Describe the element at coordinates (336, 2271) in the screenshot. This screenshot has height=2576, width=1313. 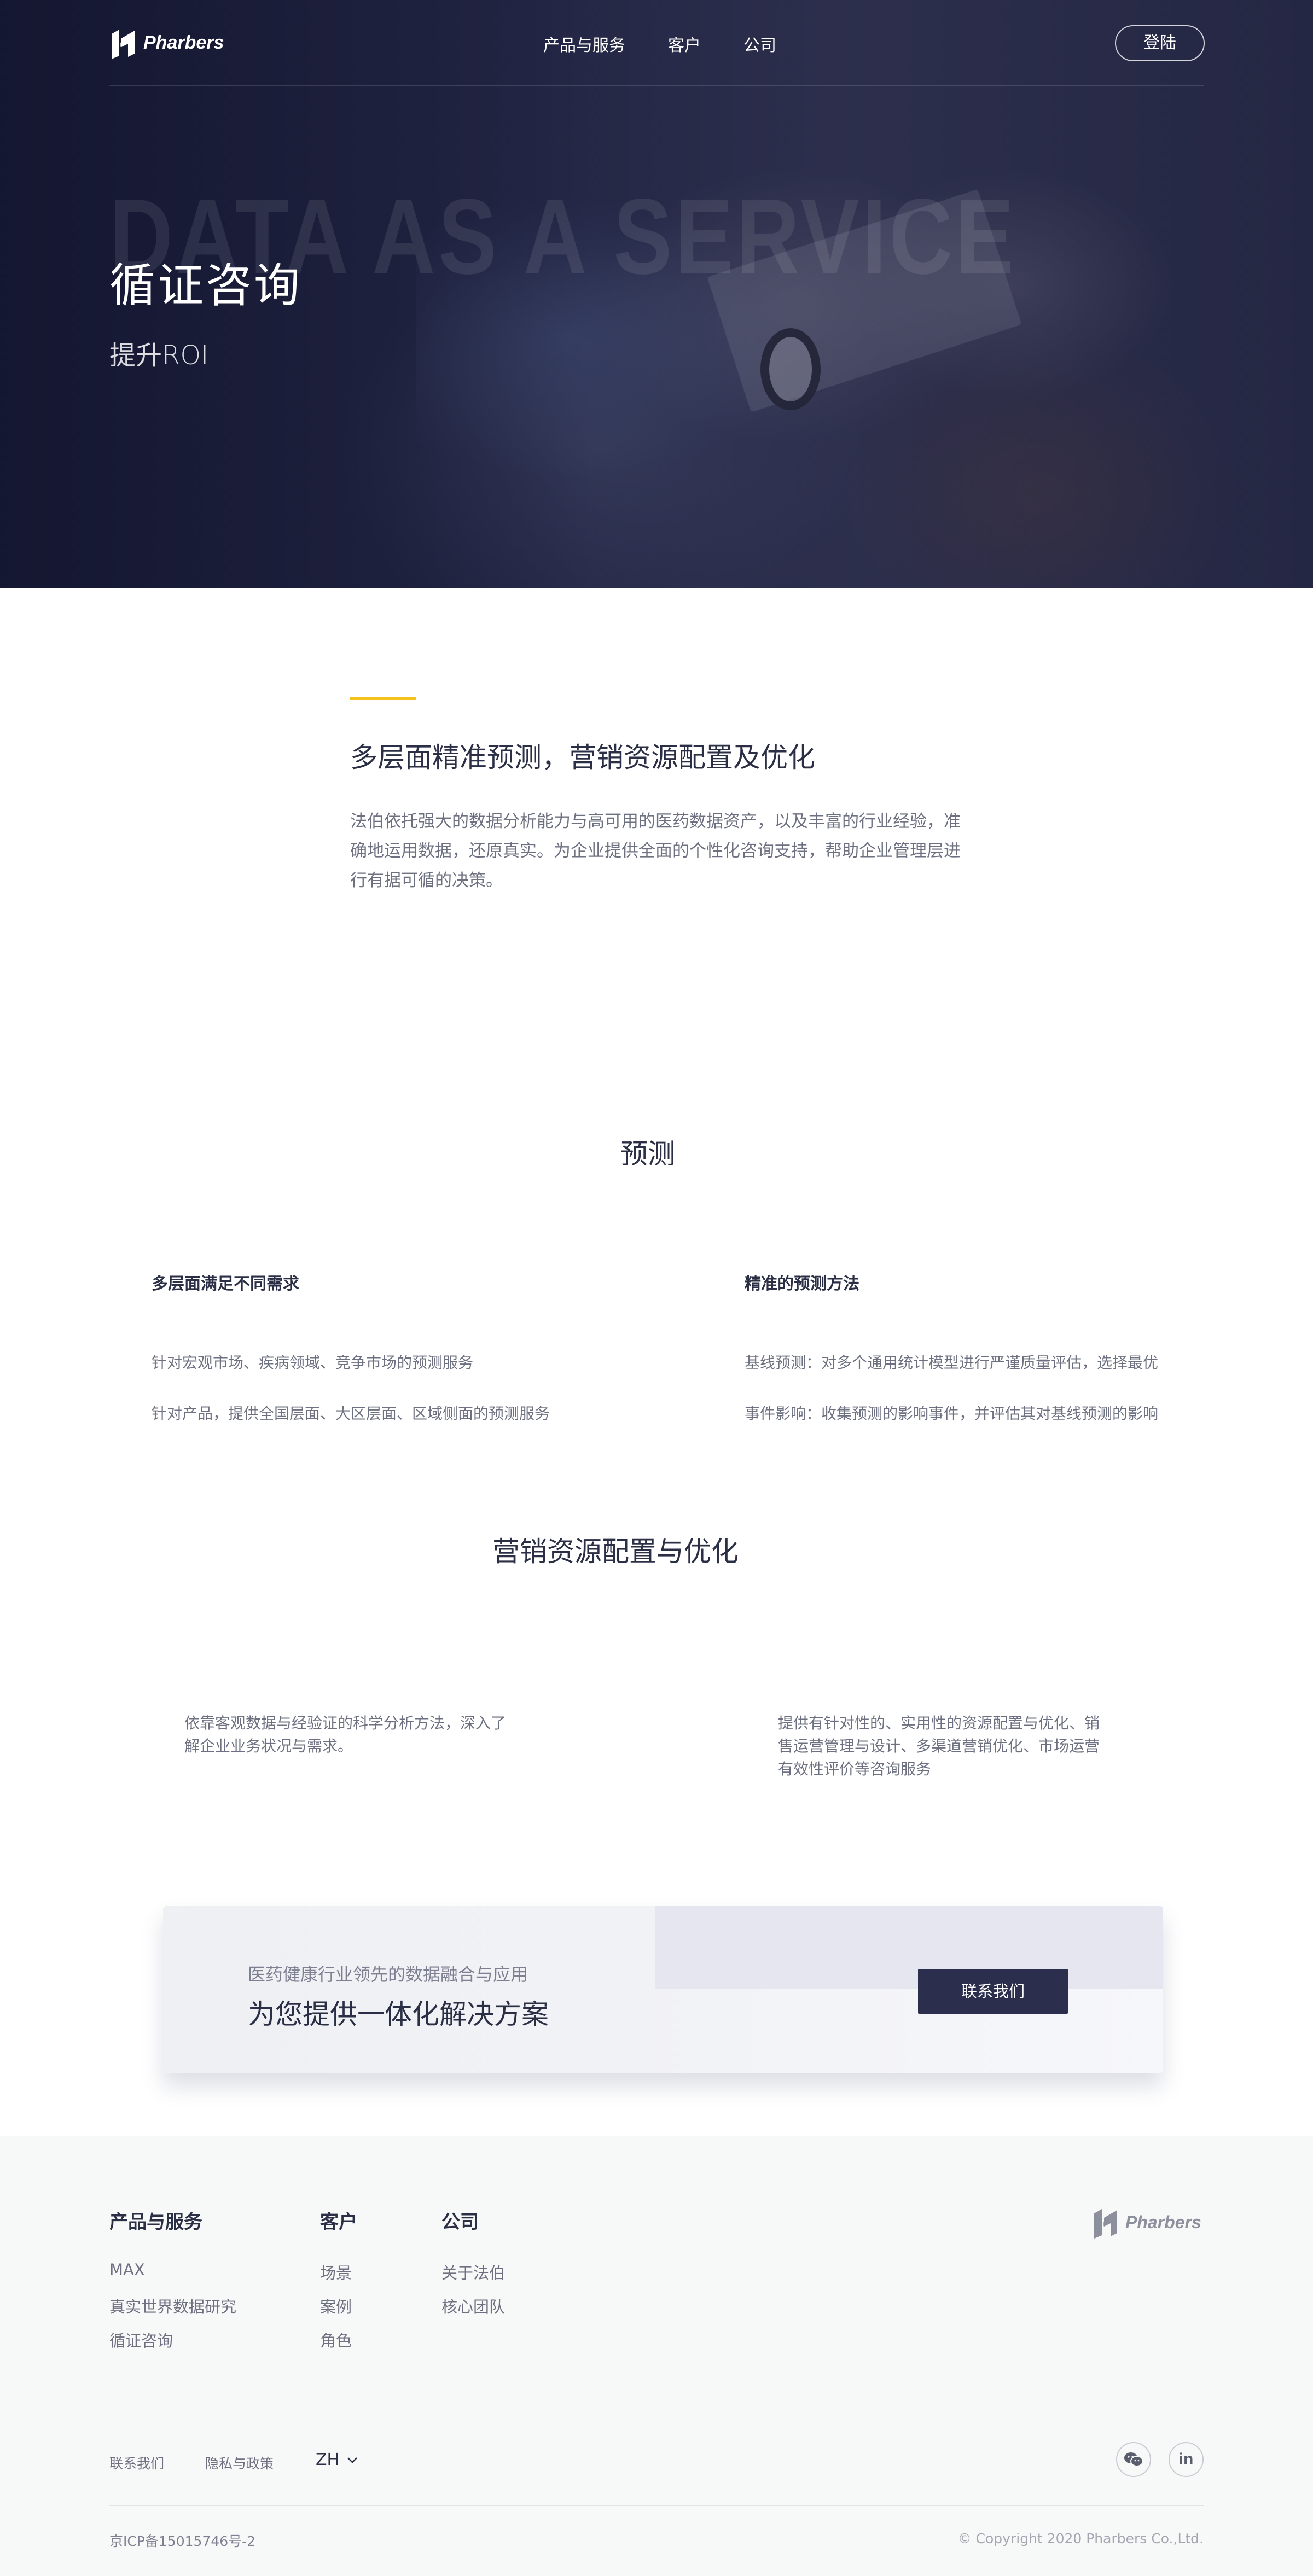
I see `footer-link-scenes: 场景` at that location.